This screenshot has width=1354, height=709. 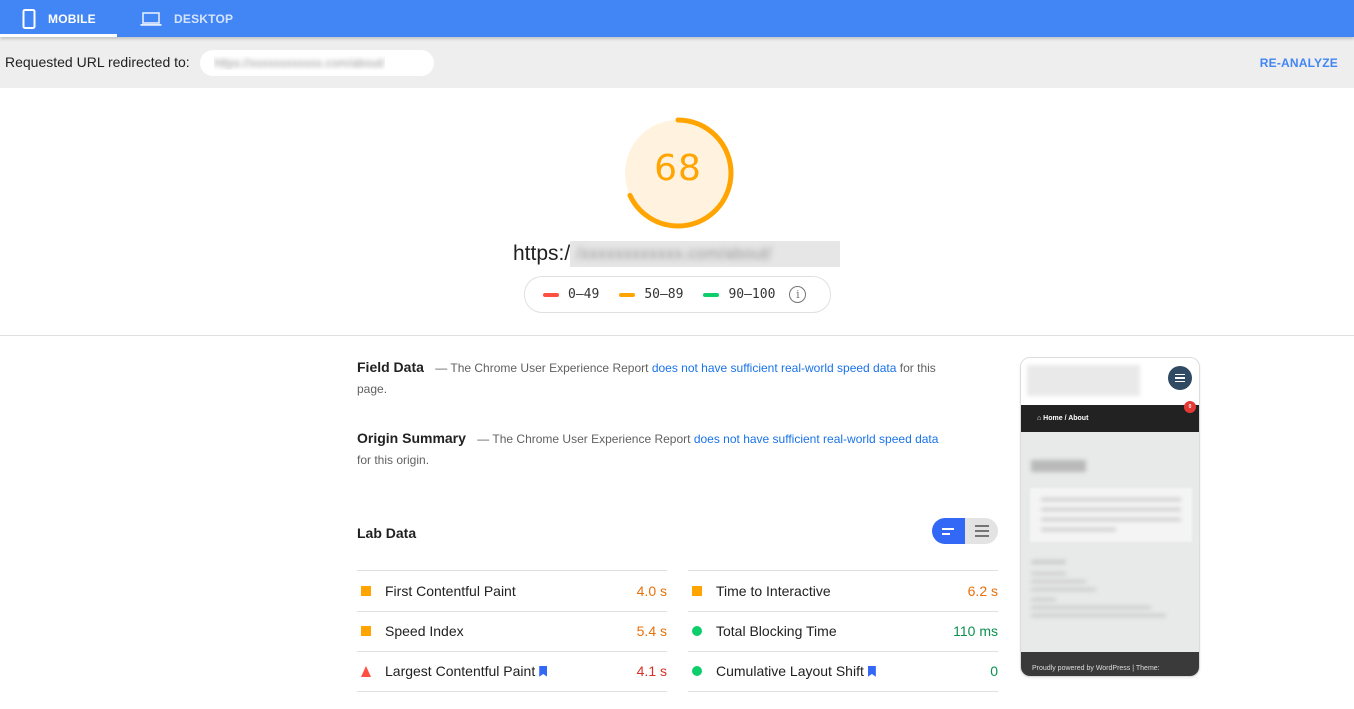 I want to click on device-tab-bar: MOBILE DESKTOP, so click(x=677, y=18).